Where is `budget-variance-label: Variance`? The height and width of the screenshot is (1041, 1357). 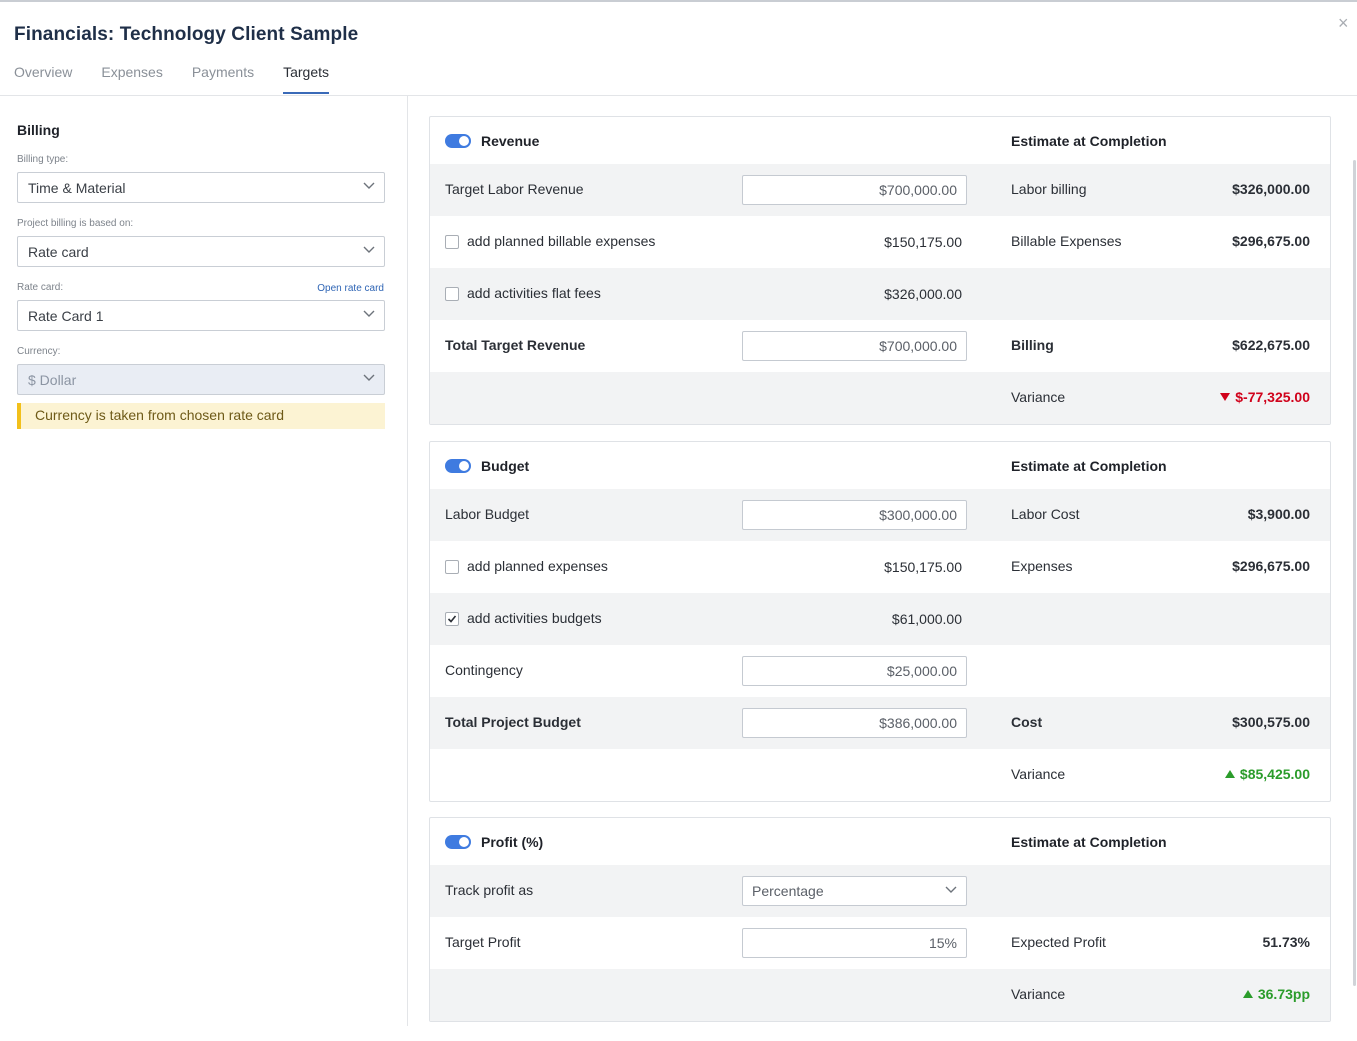 budget-variance-label: Variance is located at coordinates (1038, 774).